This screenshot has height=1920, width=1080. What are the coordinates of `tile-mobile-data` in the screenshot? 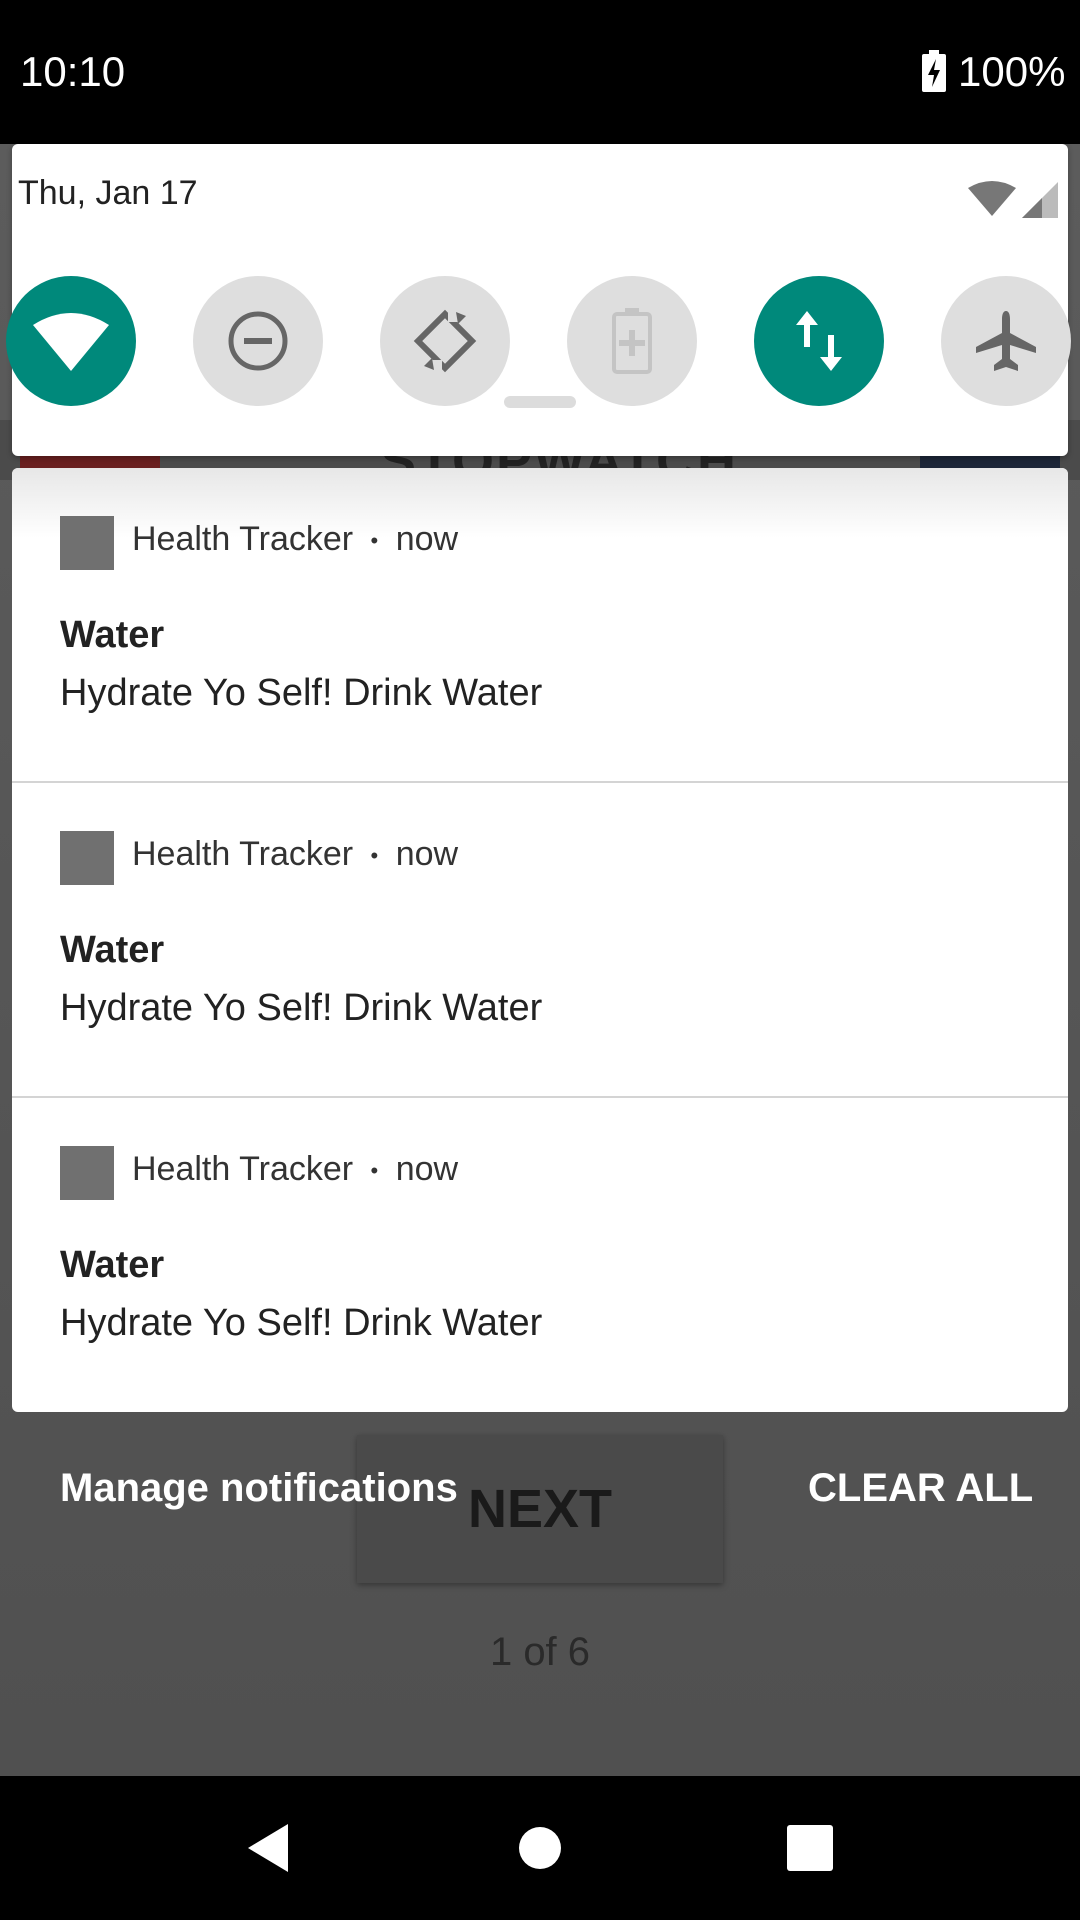 It's located at (819, 341).